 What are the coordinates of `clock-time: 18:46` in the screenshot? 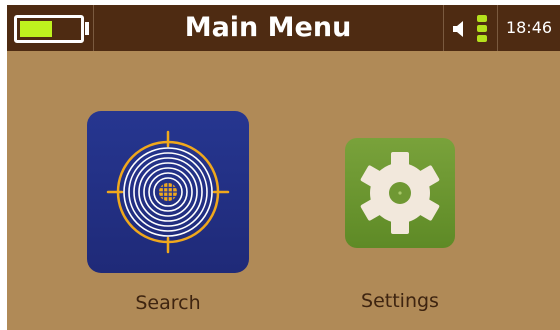 It's located at (529, 27).